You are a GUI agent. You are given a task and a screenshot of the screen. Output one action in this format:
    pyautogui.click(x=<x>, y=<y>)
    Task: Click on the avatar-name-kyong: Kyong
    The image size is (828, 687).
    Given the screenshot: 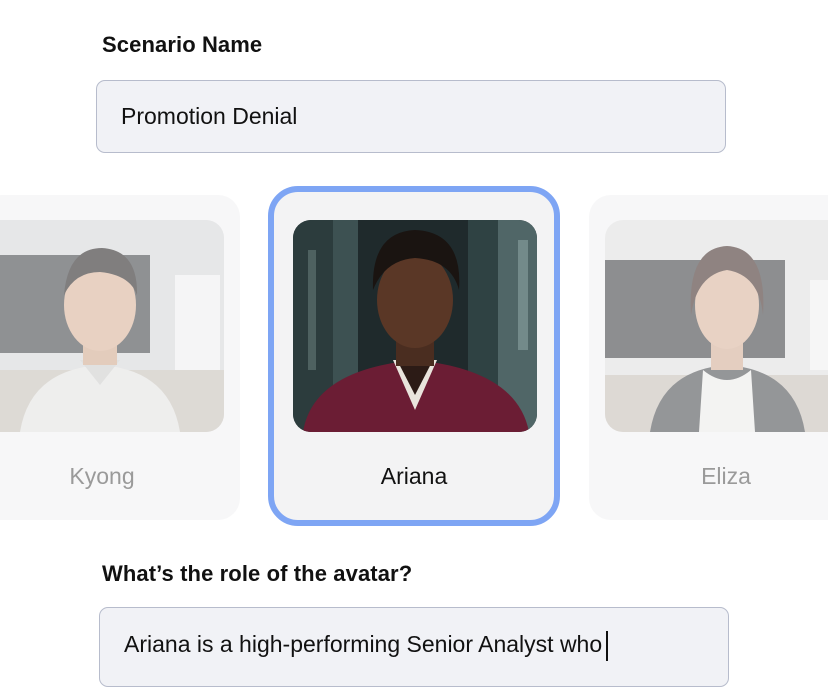 What is the action you would take?
    pyautogui.click(x=102, y=476)
    